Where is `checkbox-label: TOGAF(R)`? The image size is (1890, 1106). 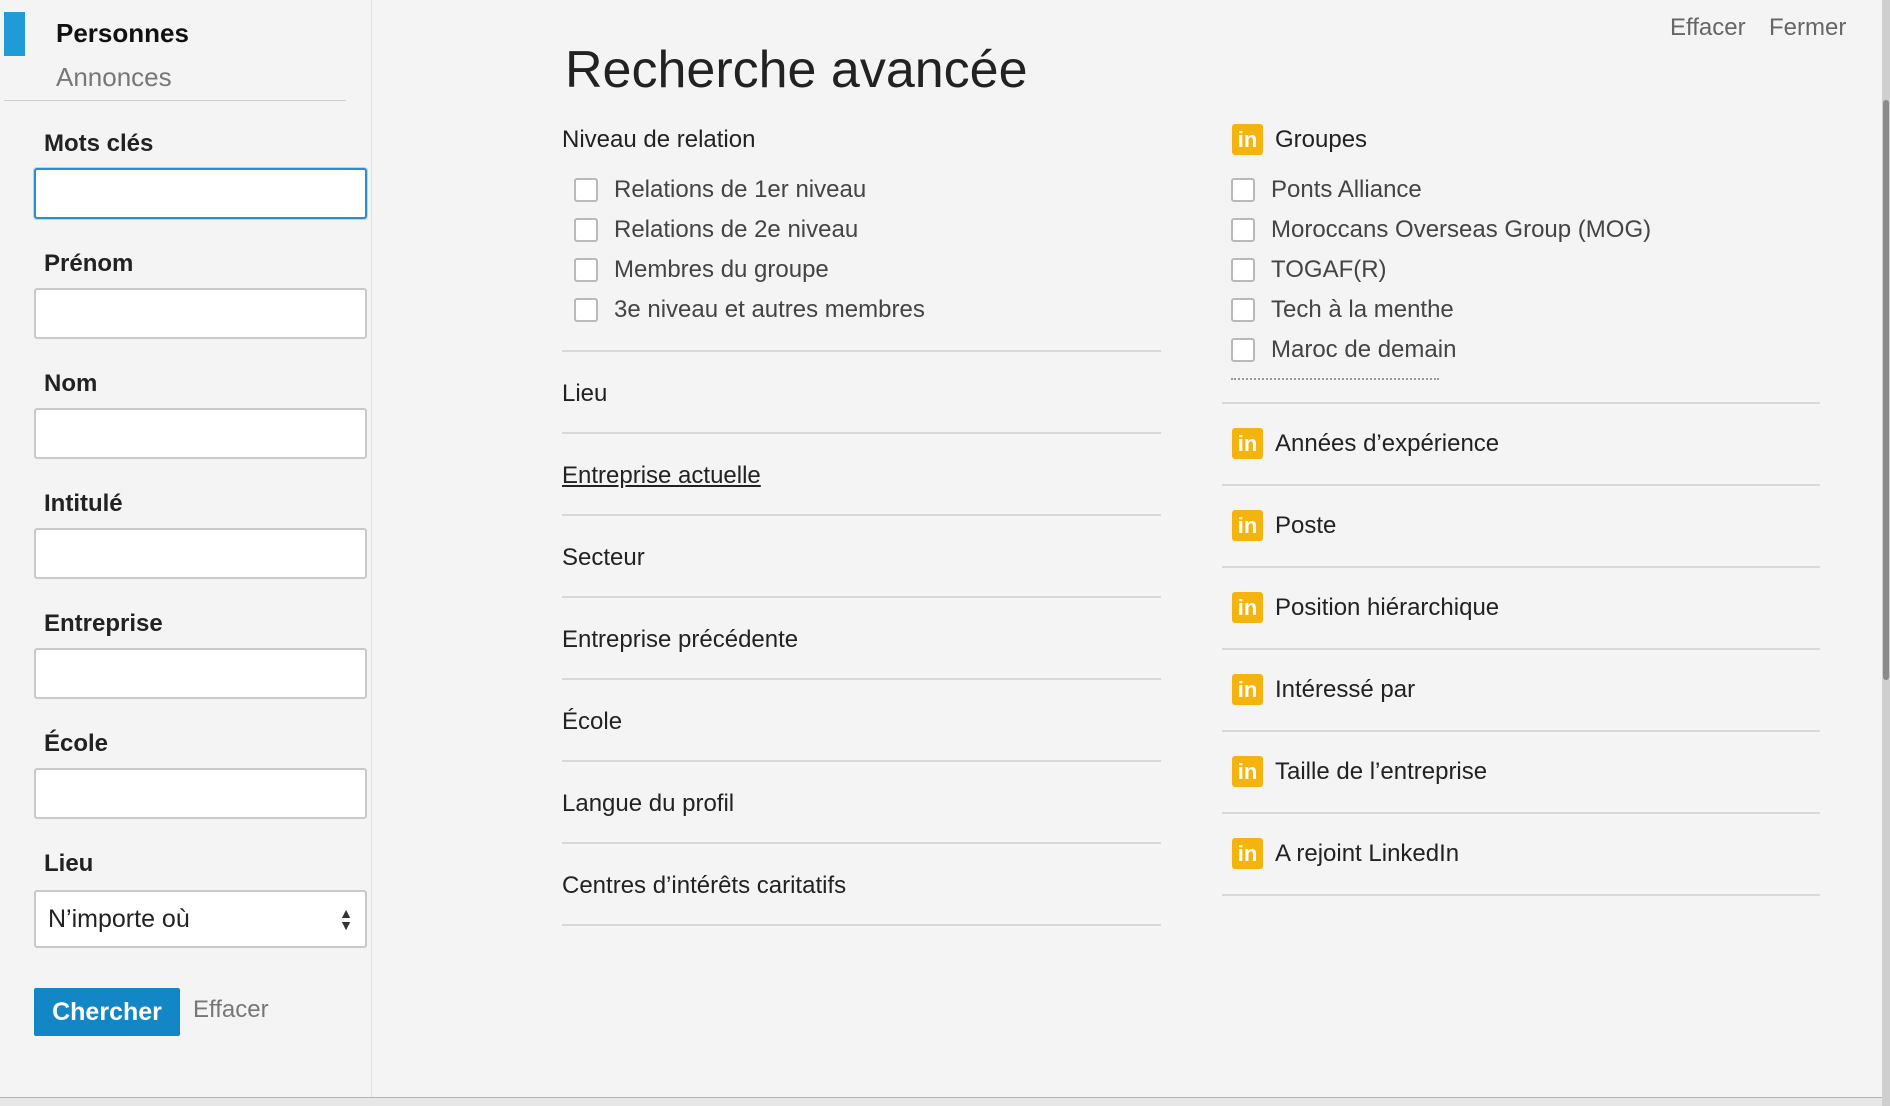 checkbox-label: TOGAF(R) is located at coordinates (1329, 269).